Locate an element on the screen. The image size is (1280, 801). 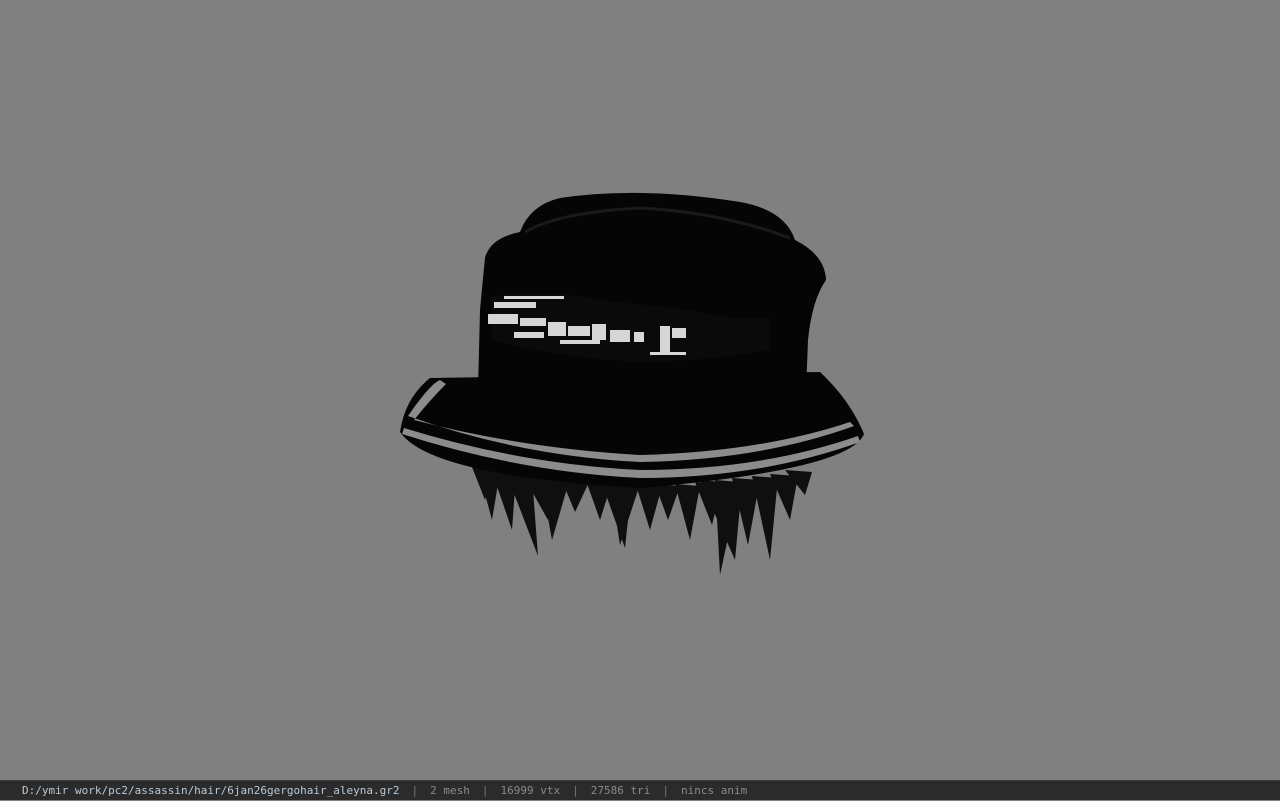
anim-status-label: nincs anim is located at coordinates (714, 790).